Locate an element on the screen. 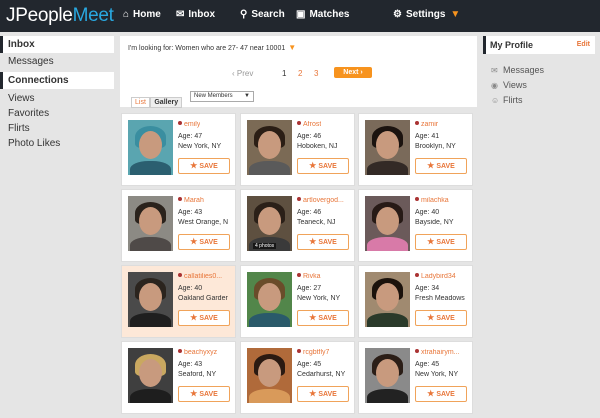 The width and height of the screenshot is (600, 418). member-card: Afrost Age: 46 Hoboken, NJ ★ SAVE is located at coordinates (297, 149).